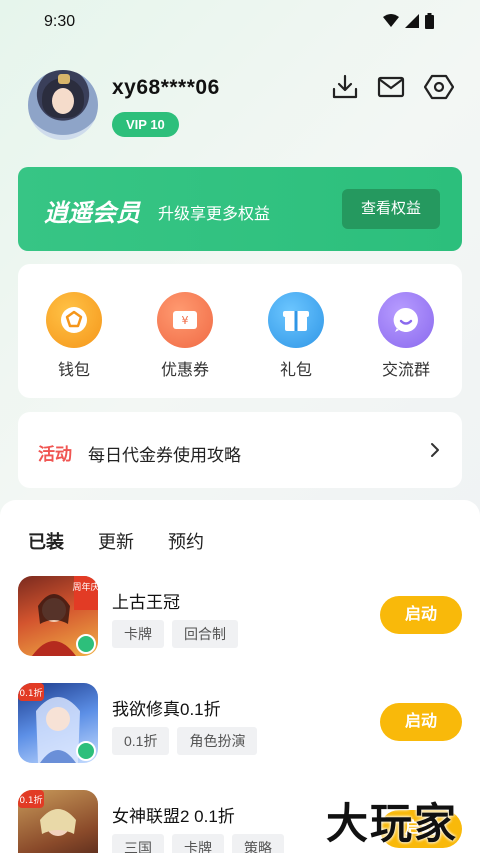  What do you see at coordinates (391, 209) in the screenshot?
I see `view-benefits-button: 查看权益` at bounding box center [391, 209].